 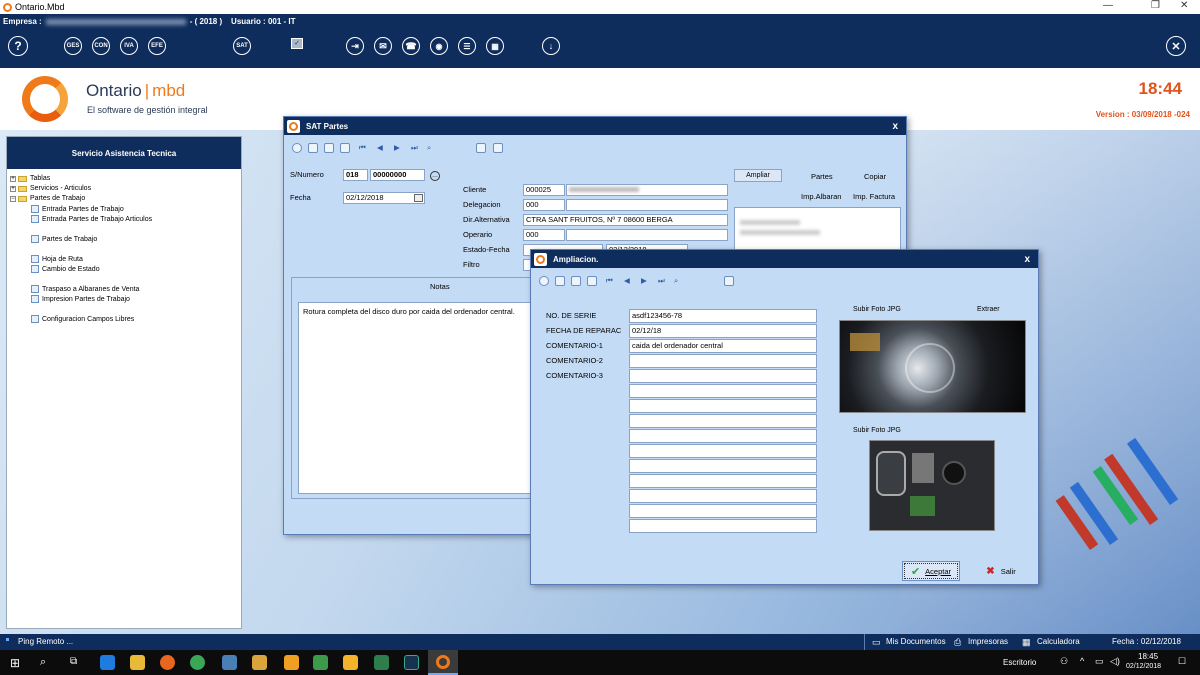 What do you see at coordinates (397, 175) in the screenshot?
I see `snumero-number-field: 00000000` at bounding box center [397, 175].